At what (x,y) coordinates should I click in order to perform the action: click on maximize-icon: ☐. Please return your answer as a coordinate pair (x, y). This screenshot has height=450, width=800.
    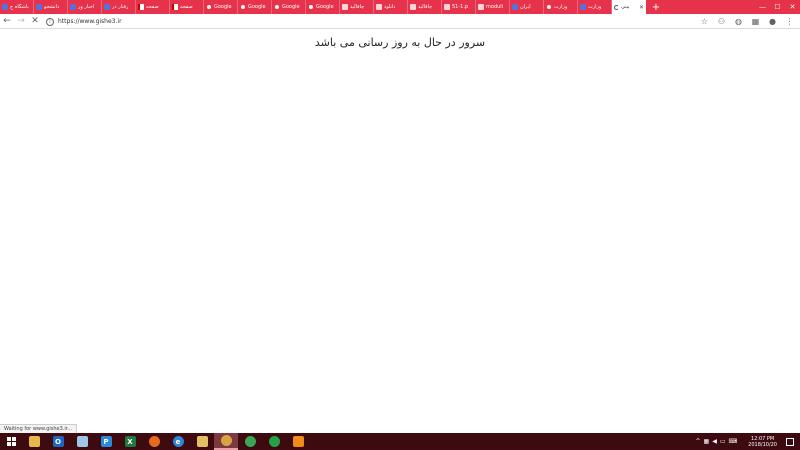
    Looking at the image, I should click on (777, 7).